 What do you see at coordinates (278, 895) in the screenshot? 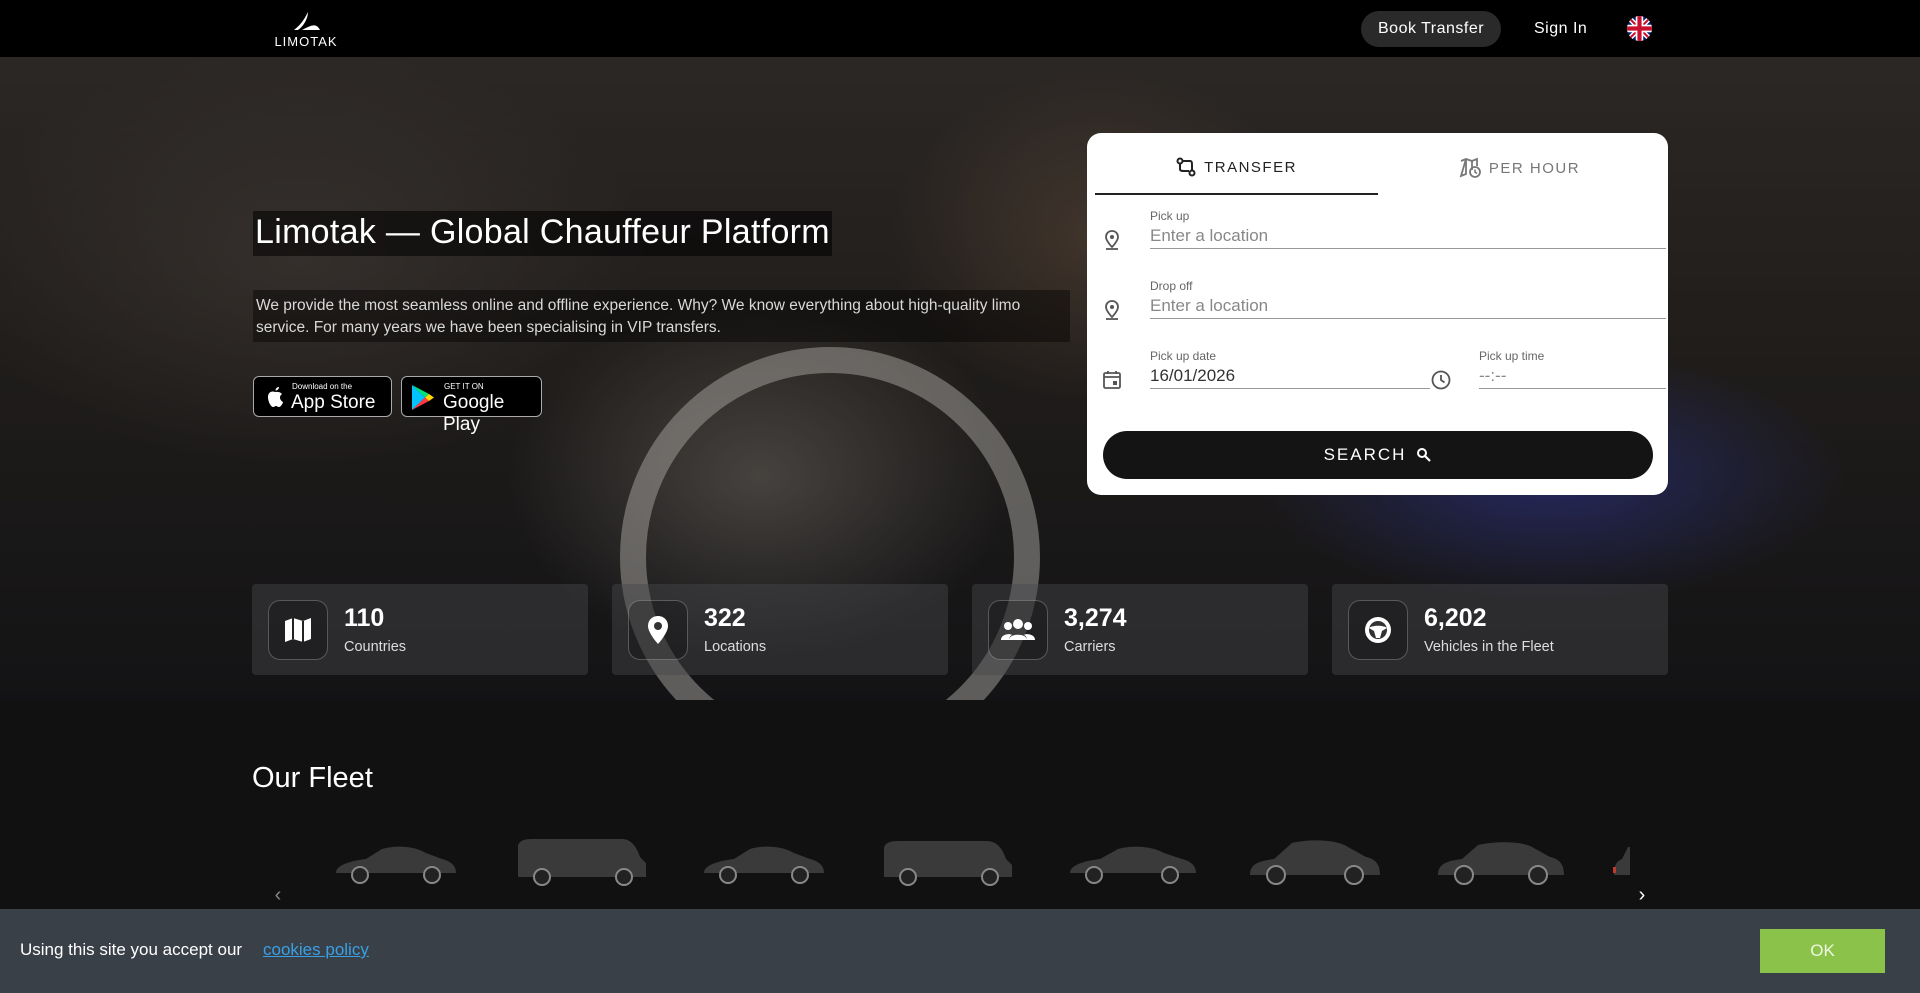
I see `carousel-prev-arrow: ‹` at bounding box center [278, 895].